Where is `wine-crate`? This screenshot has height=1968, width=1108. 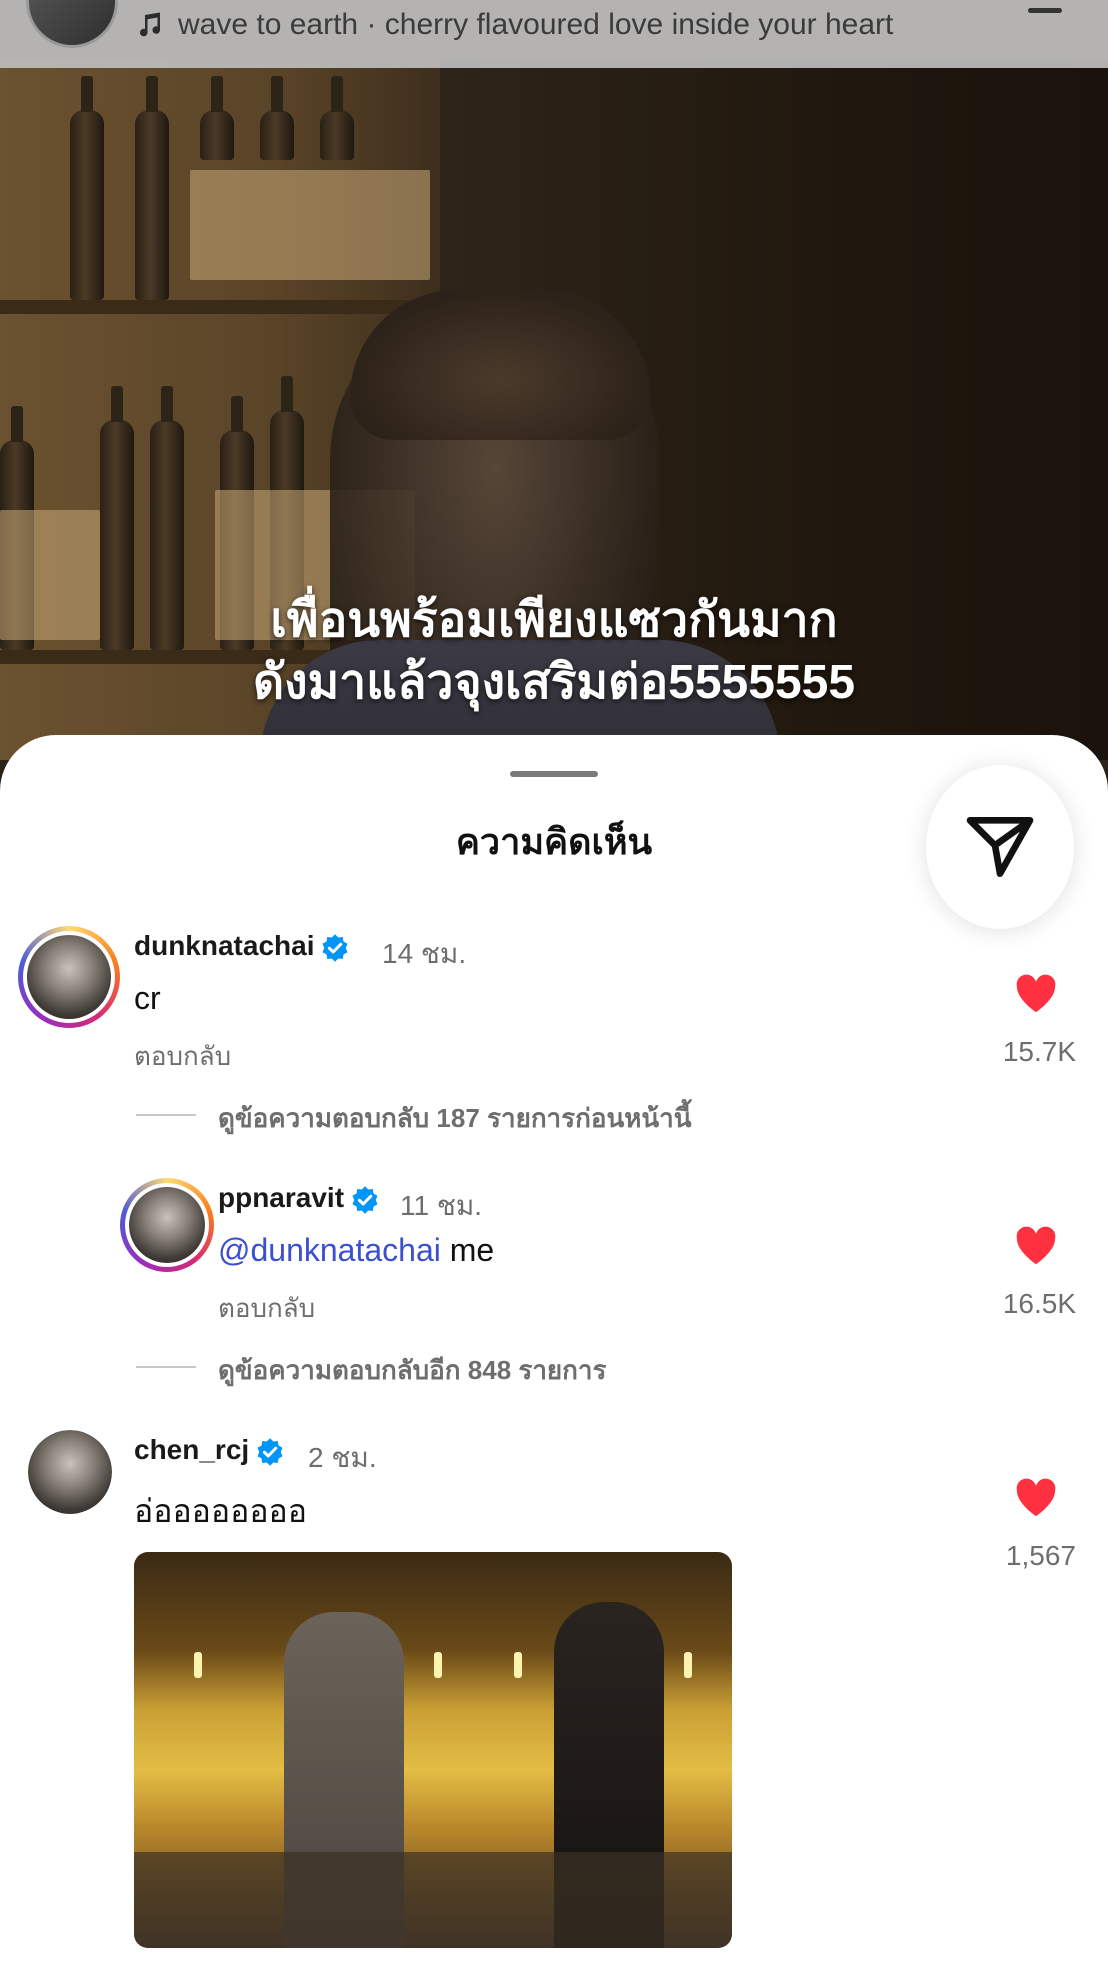 wine-crate is located at coordinates (310, 225).